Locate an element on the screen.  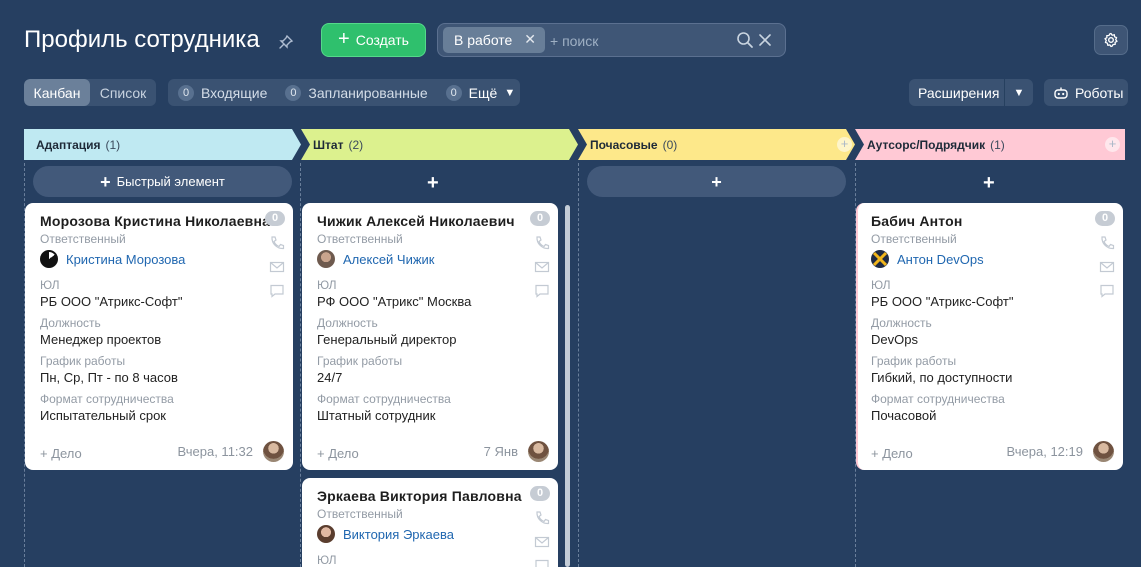
counter-incoming: 0 Входящие is located at coordinates (223, 92).